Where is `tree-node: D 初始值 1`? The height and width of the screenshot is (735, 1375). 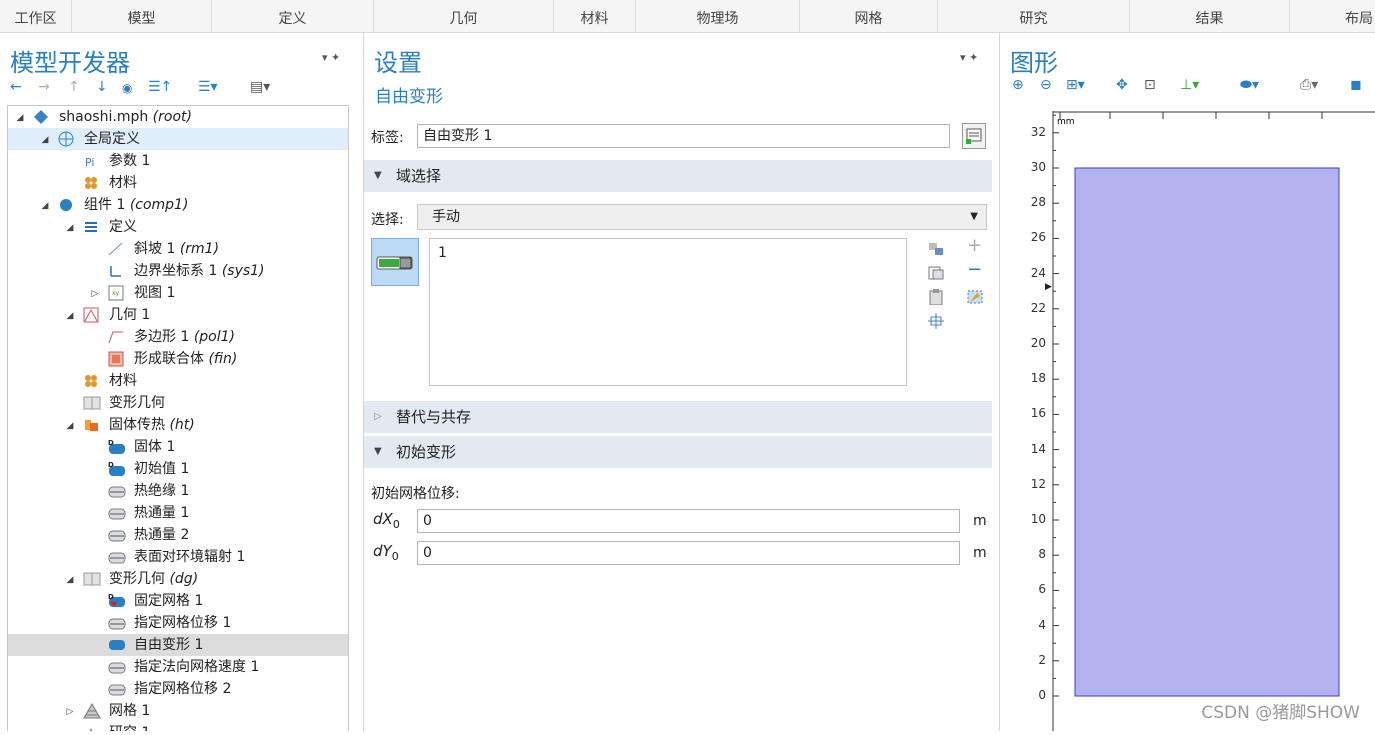 tree-node: D 初始值 1 is located at coordinates (178, 469).